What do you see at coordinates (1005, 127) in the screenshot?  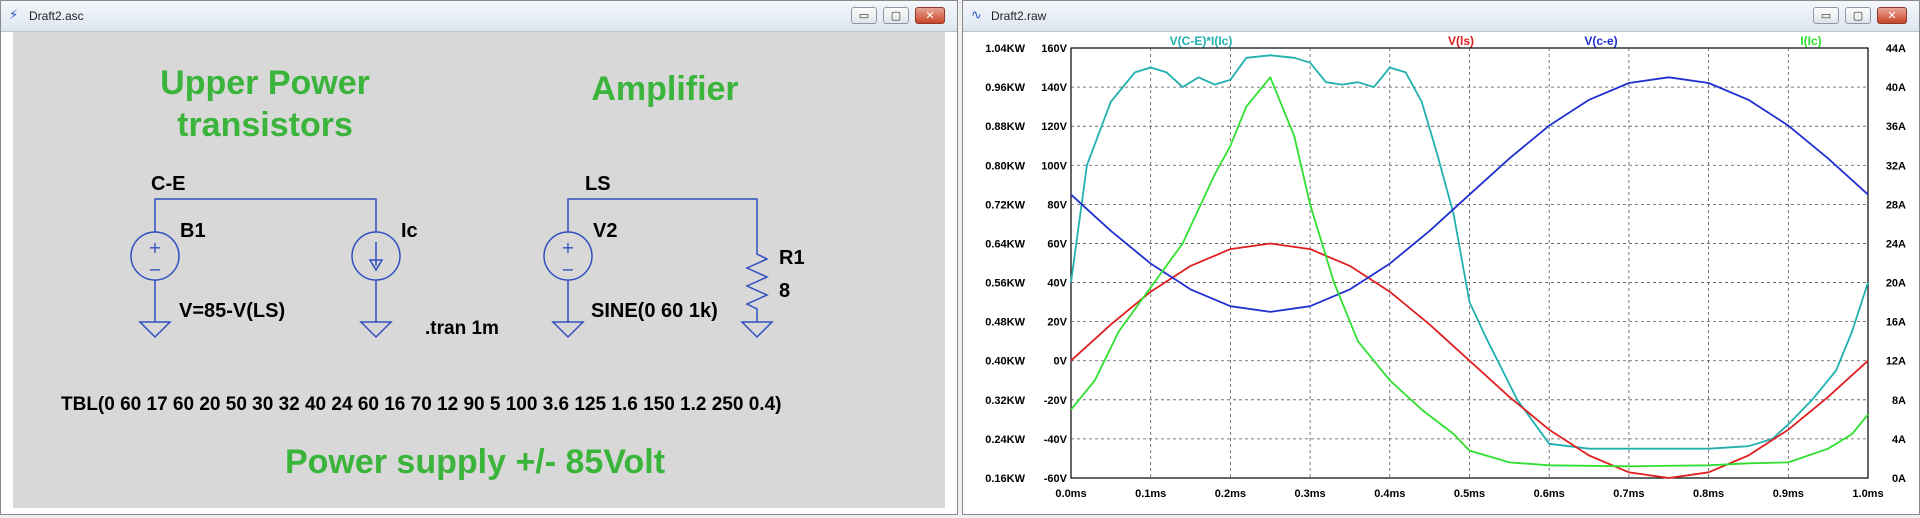 I see `power-tick-label: 0.88KW` at bounding box center [1005, 127].